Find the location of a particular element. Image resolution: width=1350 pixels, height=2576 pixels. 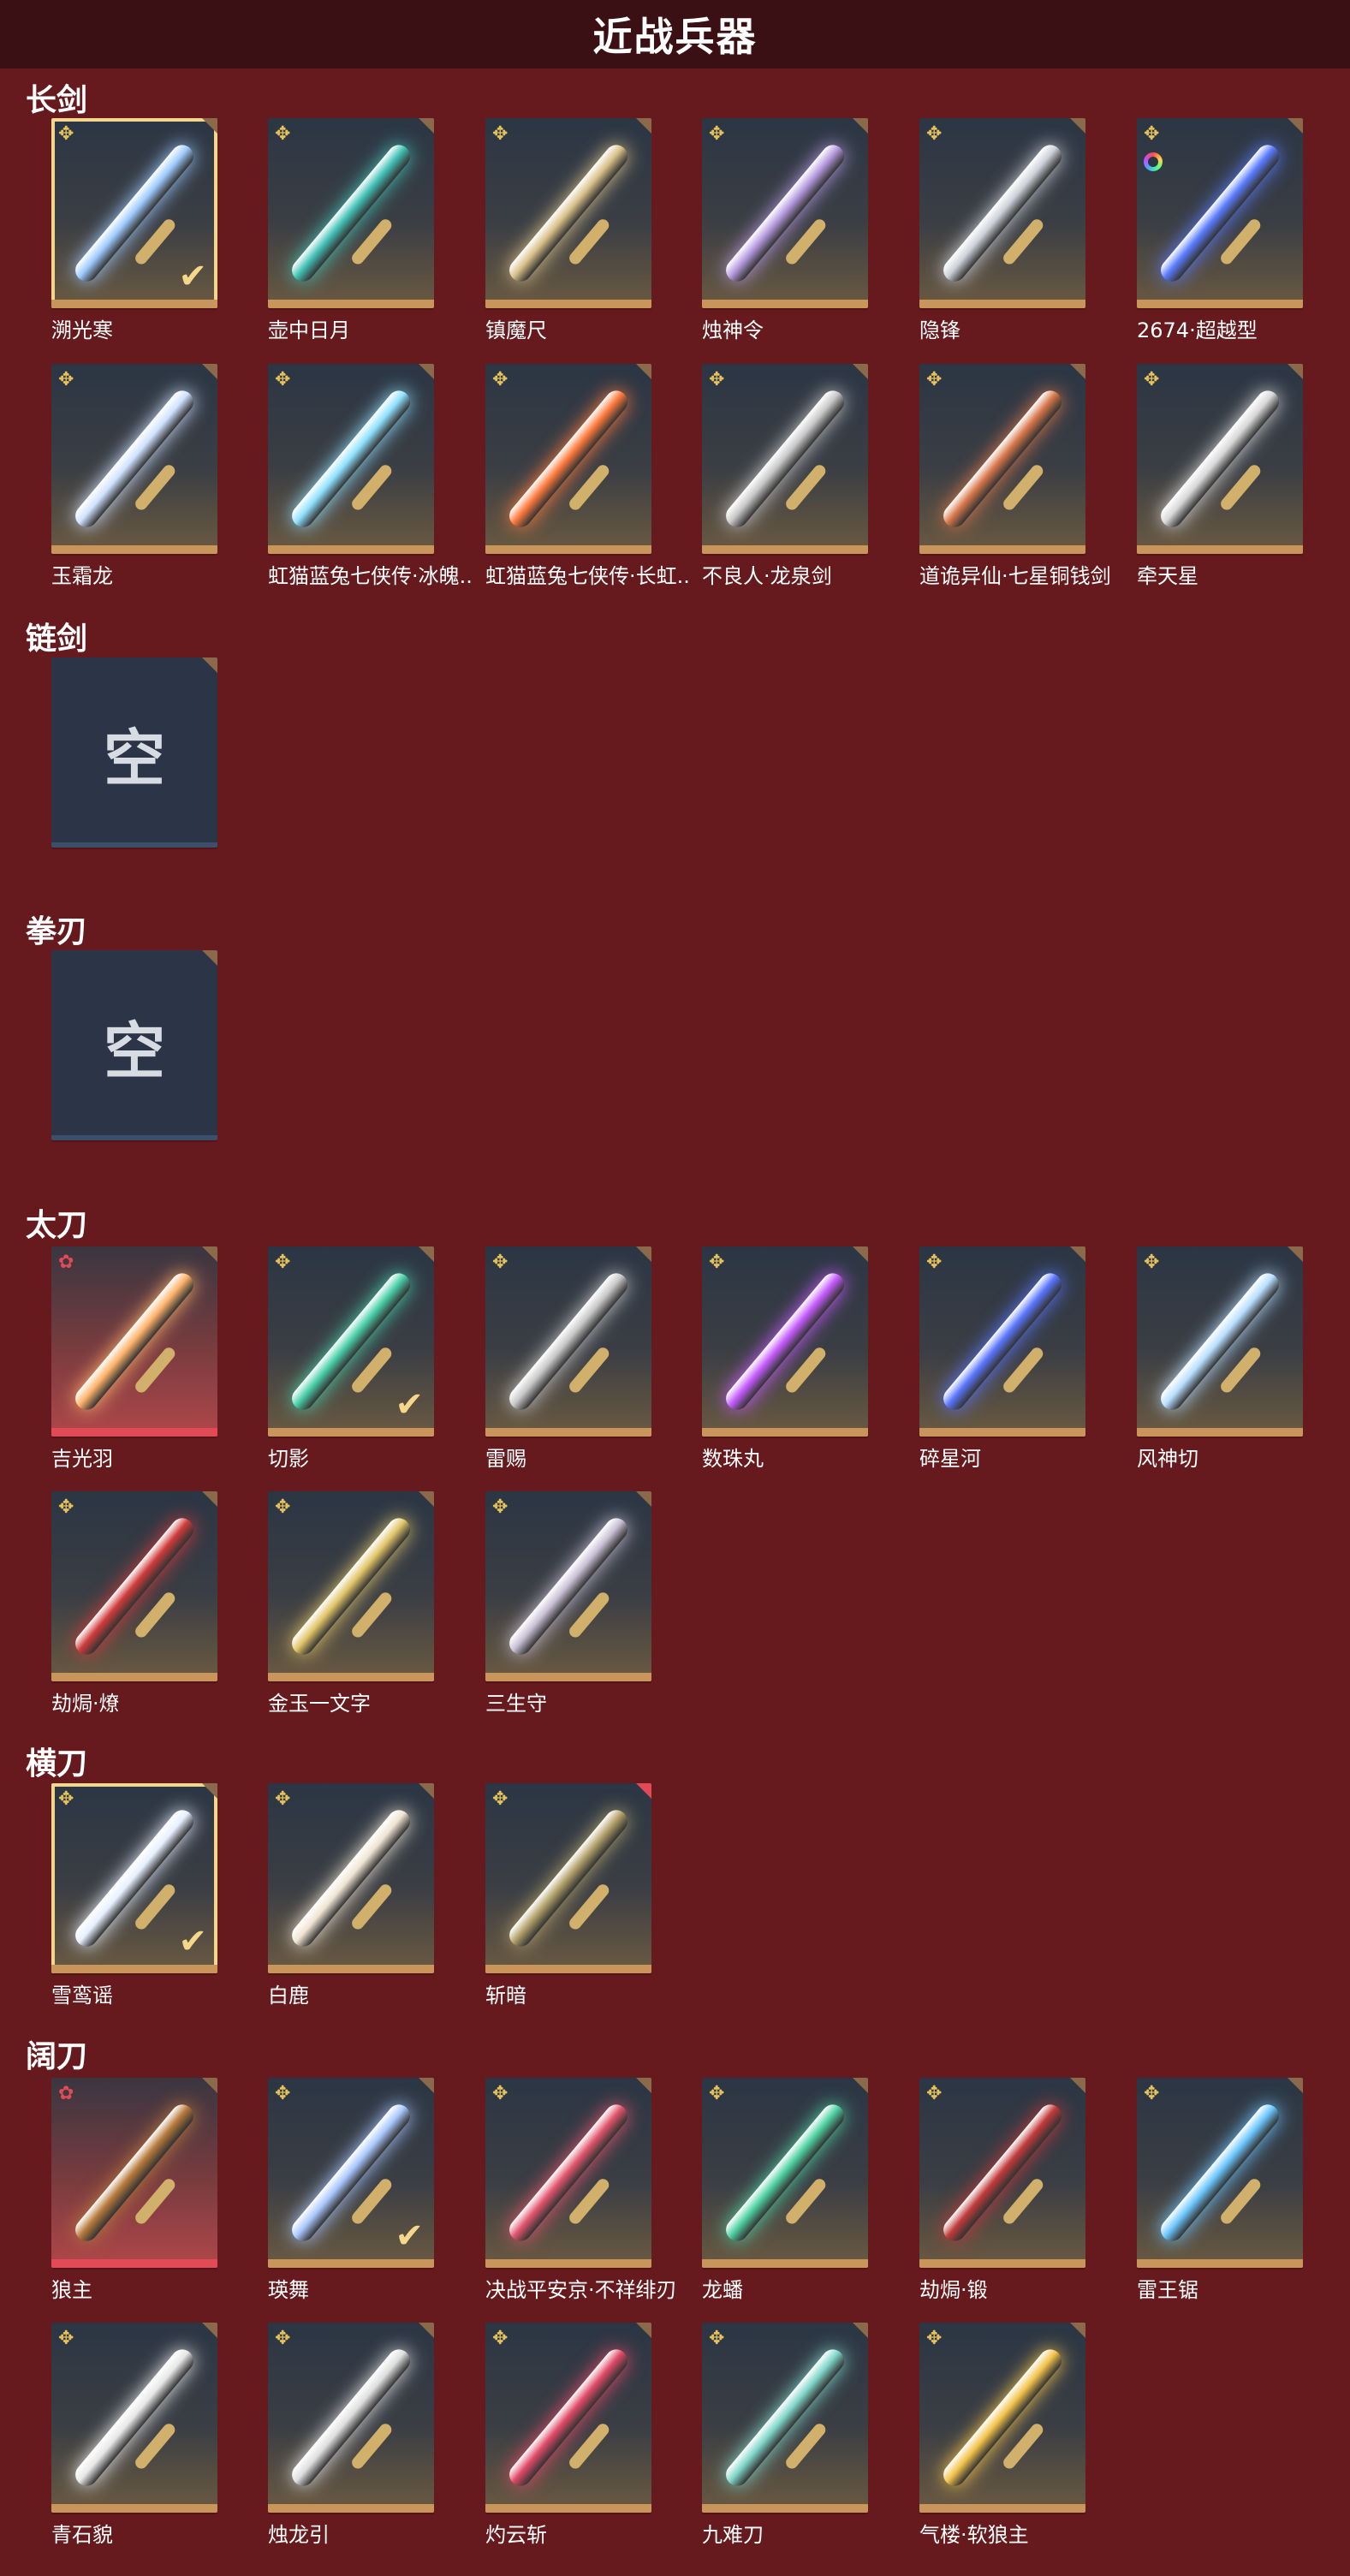

weapon-card: ✥ 不良人·龙泉剑 is located at coordinates (785, 490).